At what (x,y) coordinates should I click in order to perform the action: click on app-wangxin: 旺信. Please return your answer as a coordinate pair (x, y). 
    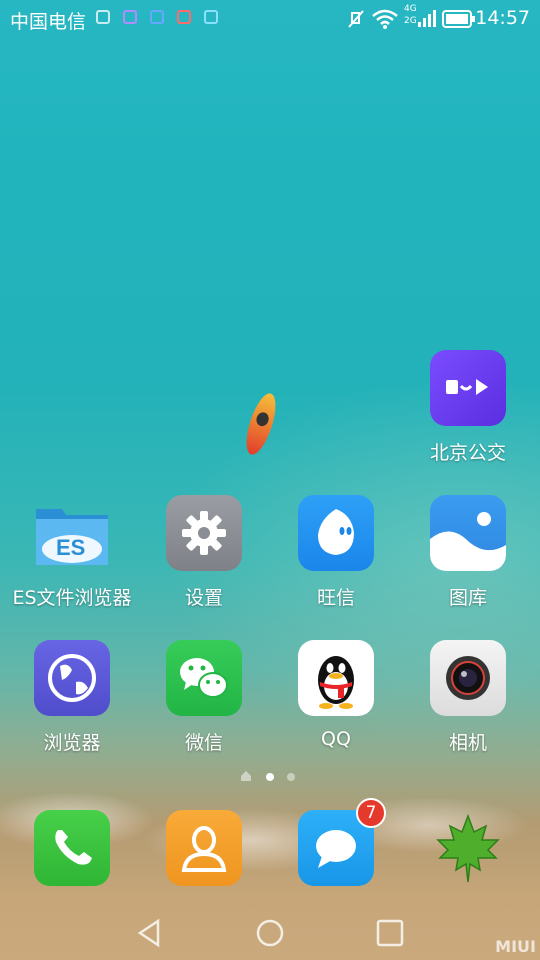
    Looking at the image, I should click on (336, 552).